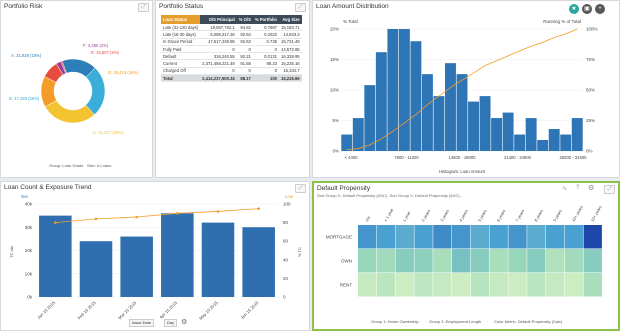  Describe the element at coordinates (99, 165) in the screenshot. I see `size-label: Size: # Loans` at that location.